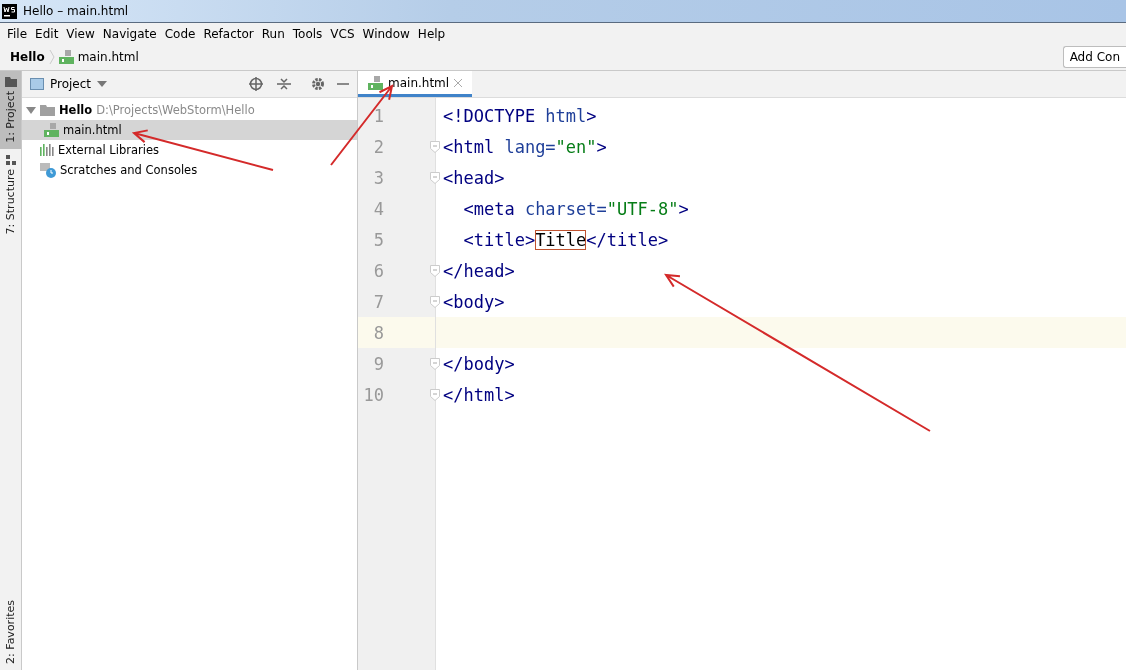 Image resolution: width=1126 pixels, height=670 pixels. Describe the element at coordinates (378, 301) in the screenshot. I see `line-number: 7` at that location.